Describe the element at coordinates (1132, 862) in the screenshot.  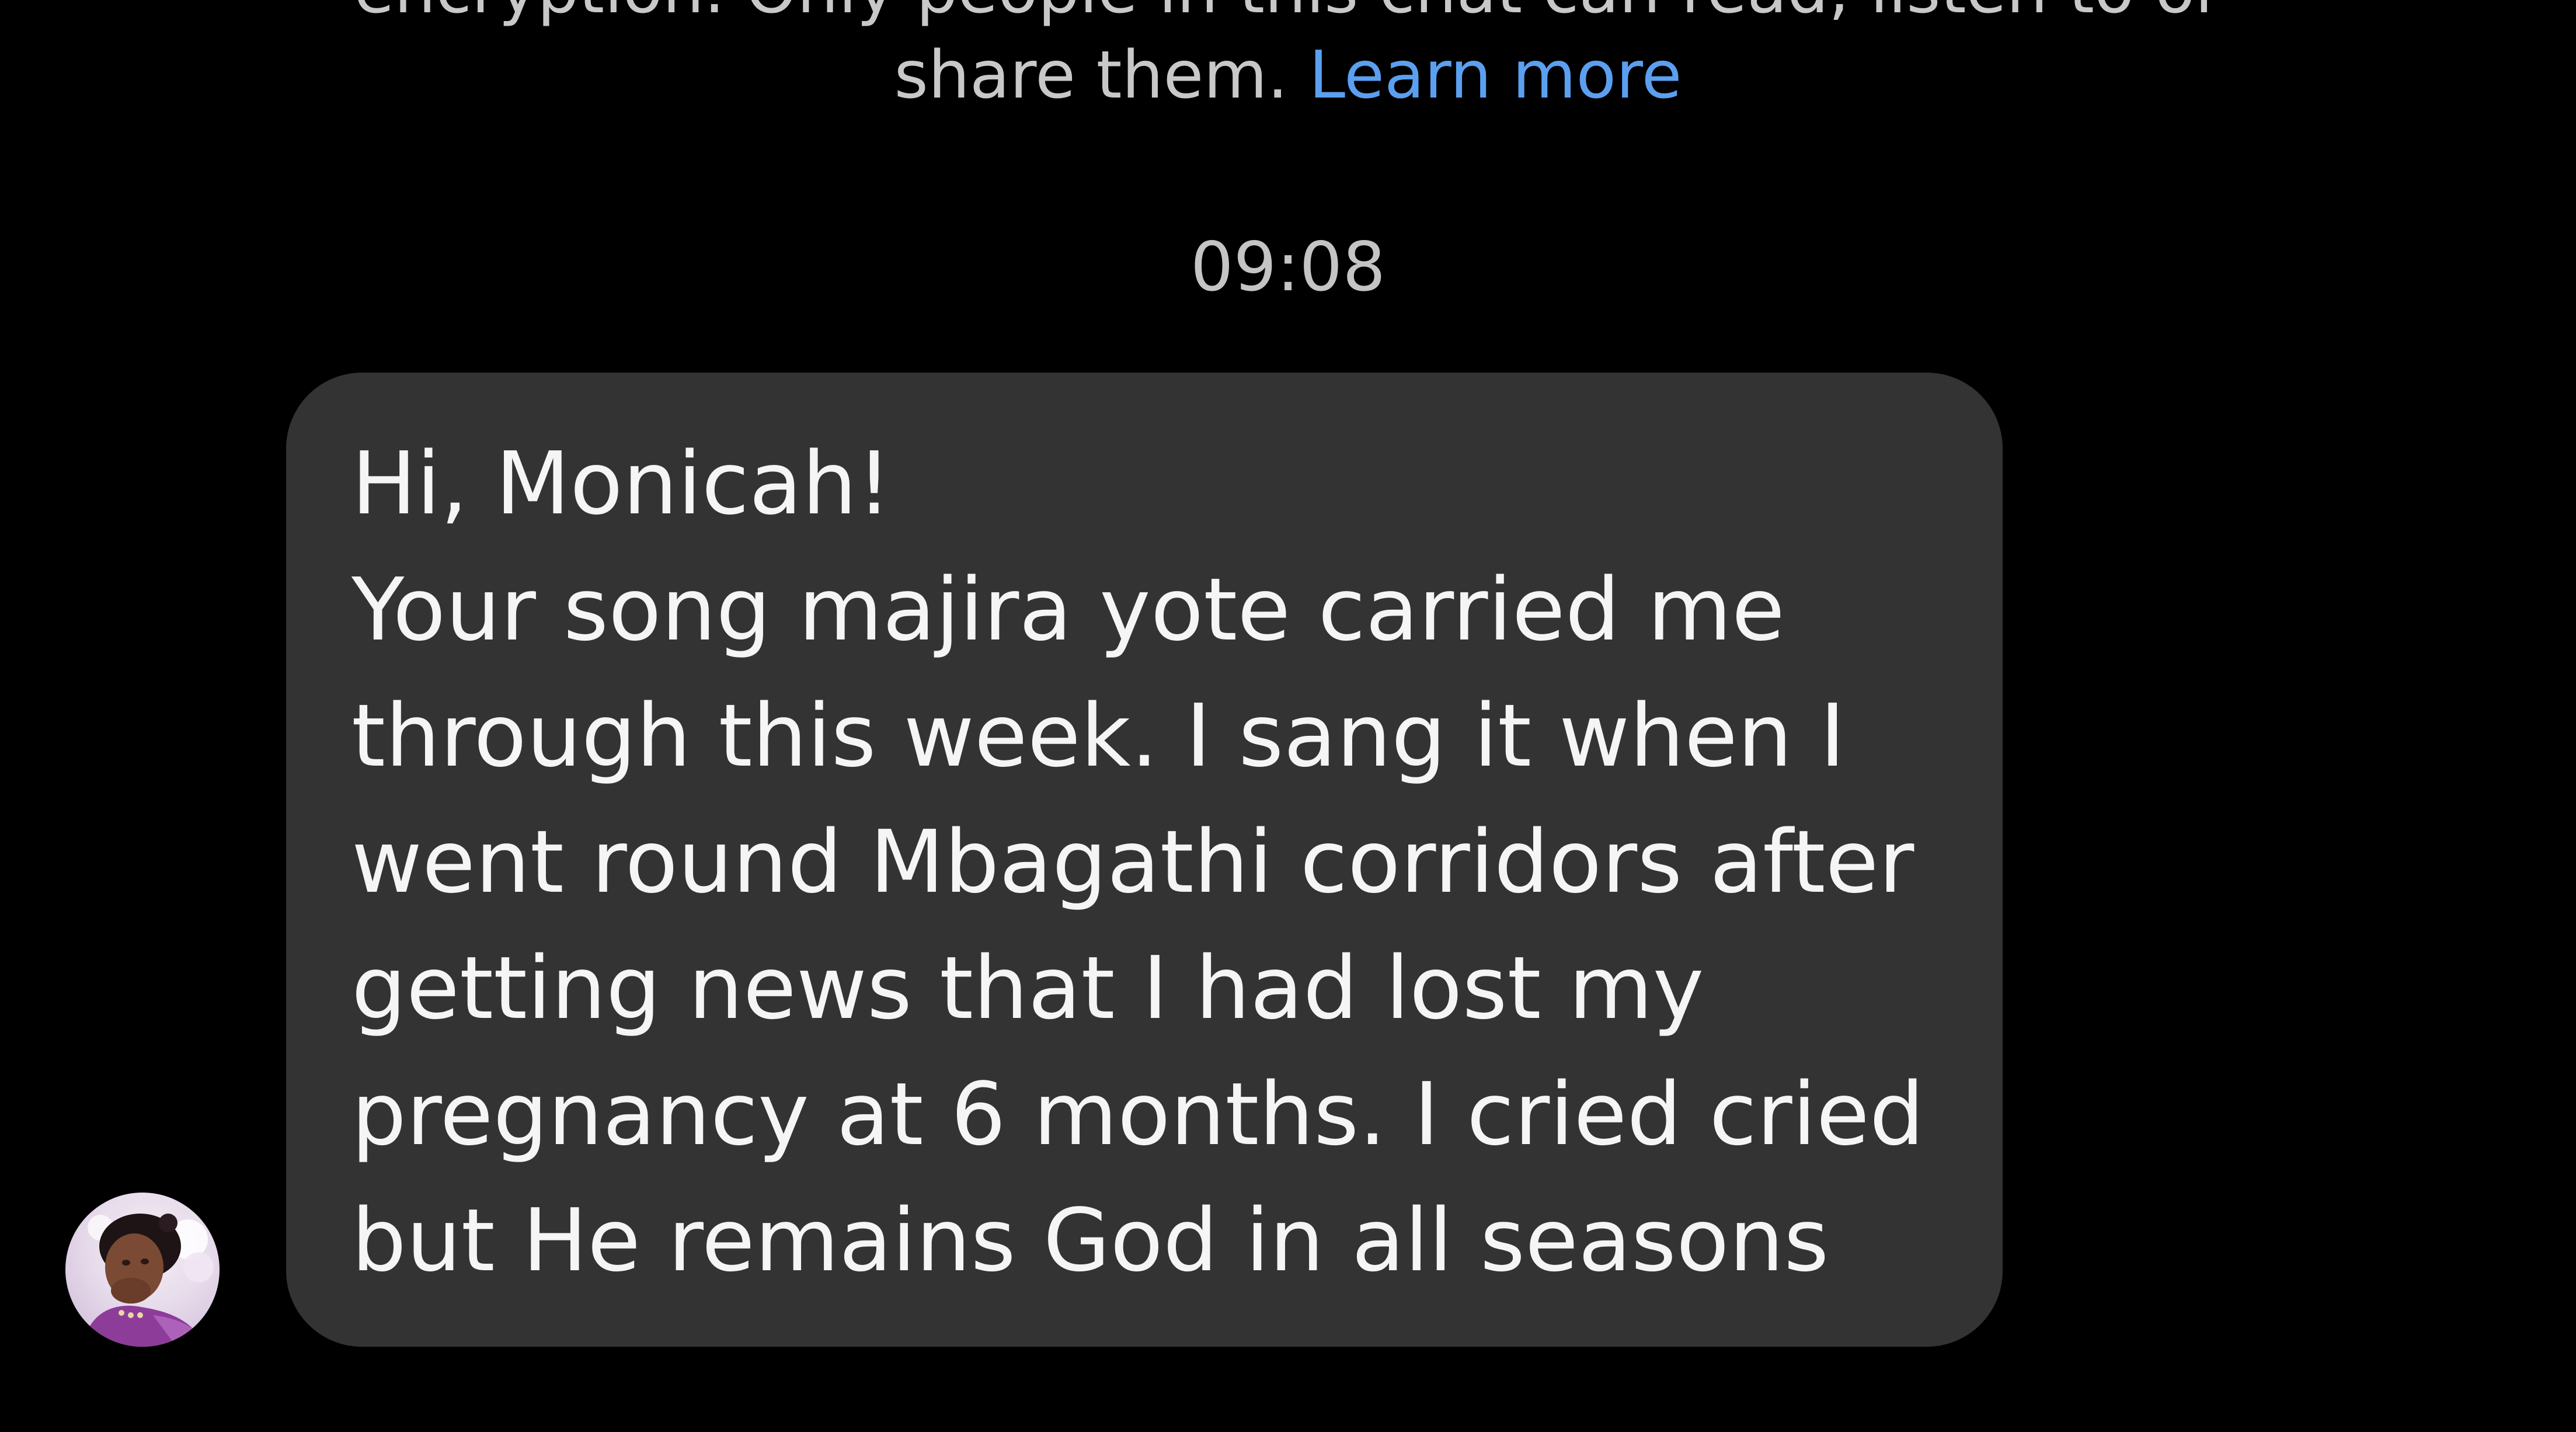
I see `message-line: went round Mbagathi corridors after` at that location.